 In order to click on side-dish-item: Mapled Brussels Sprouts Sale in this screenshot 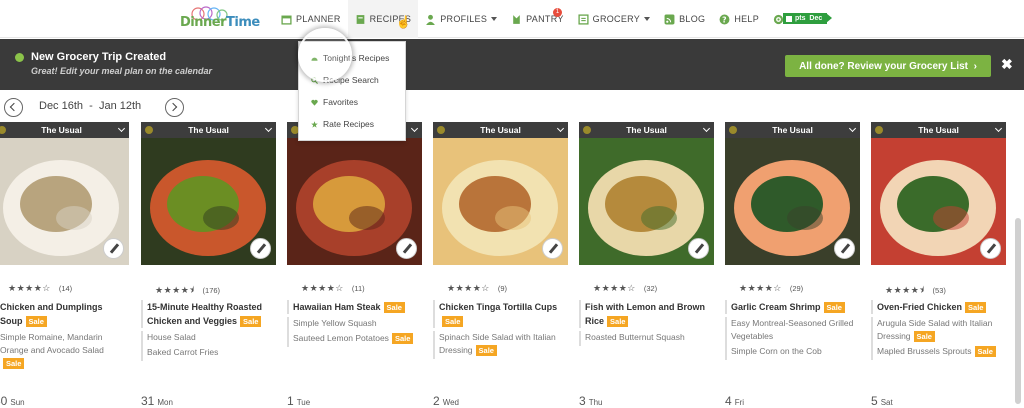, I will do `click(940, 351)`.